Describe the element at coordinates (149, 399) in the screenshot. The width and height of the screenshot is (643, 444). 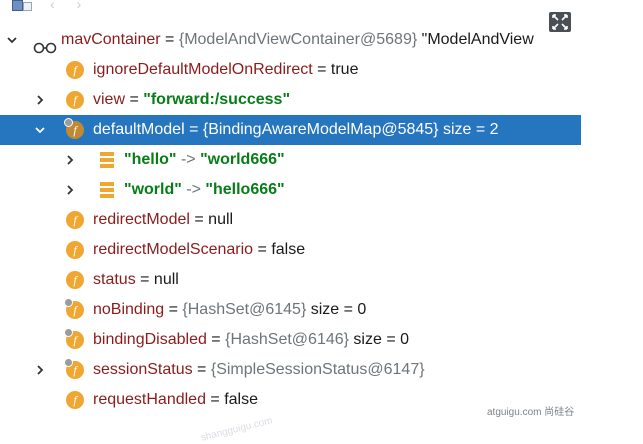
I see `field-name: requestHandled` at that location.